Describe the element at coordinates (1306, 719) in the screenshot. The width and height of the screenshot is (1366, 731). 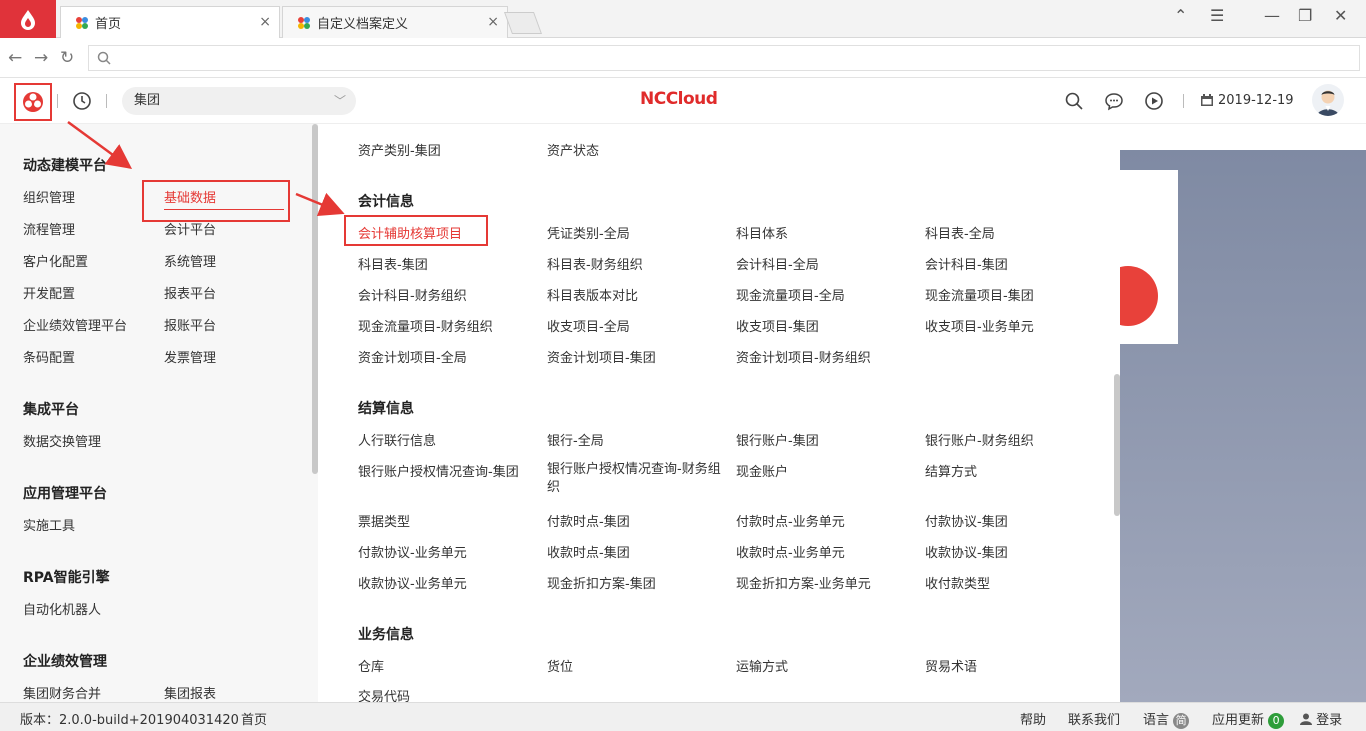
I see `user-icon` at that location.